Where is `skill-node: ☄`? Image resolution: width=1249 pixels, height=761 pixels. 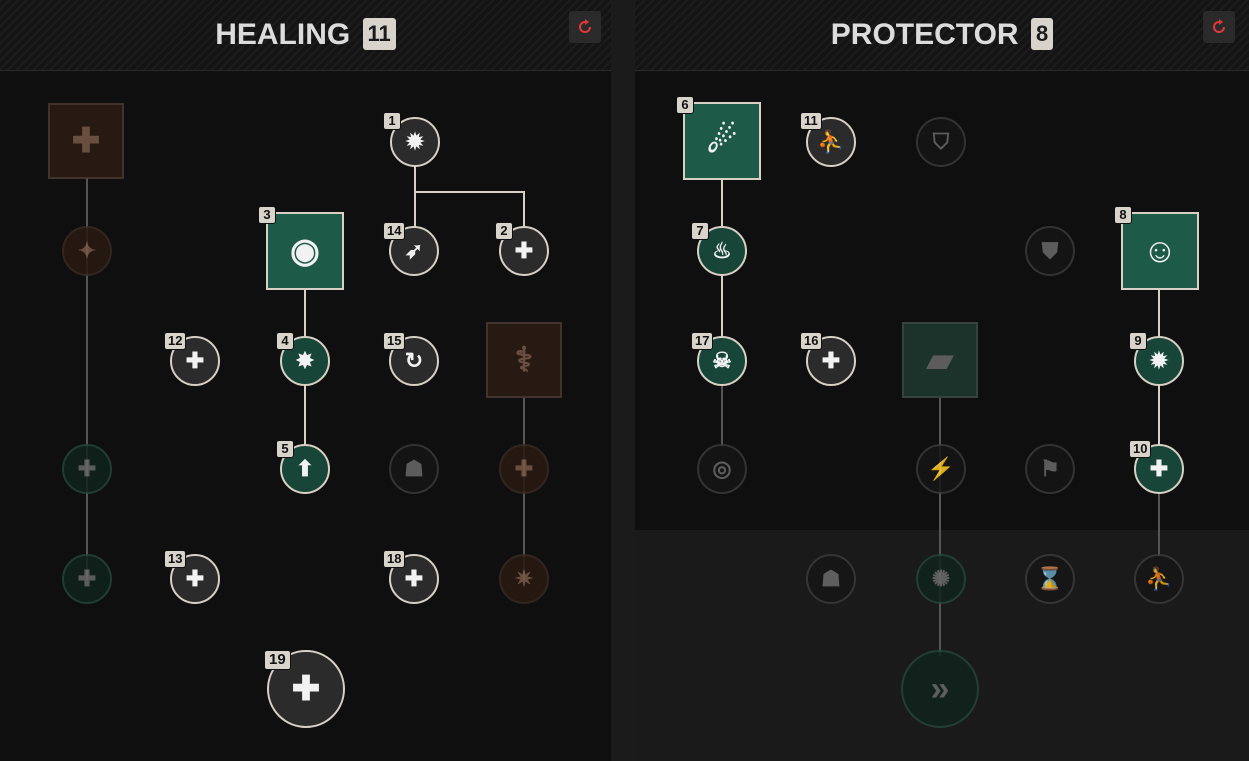
skill-node: ☄ is located at coordinates (722, 141).